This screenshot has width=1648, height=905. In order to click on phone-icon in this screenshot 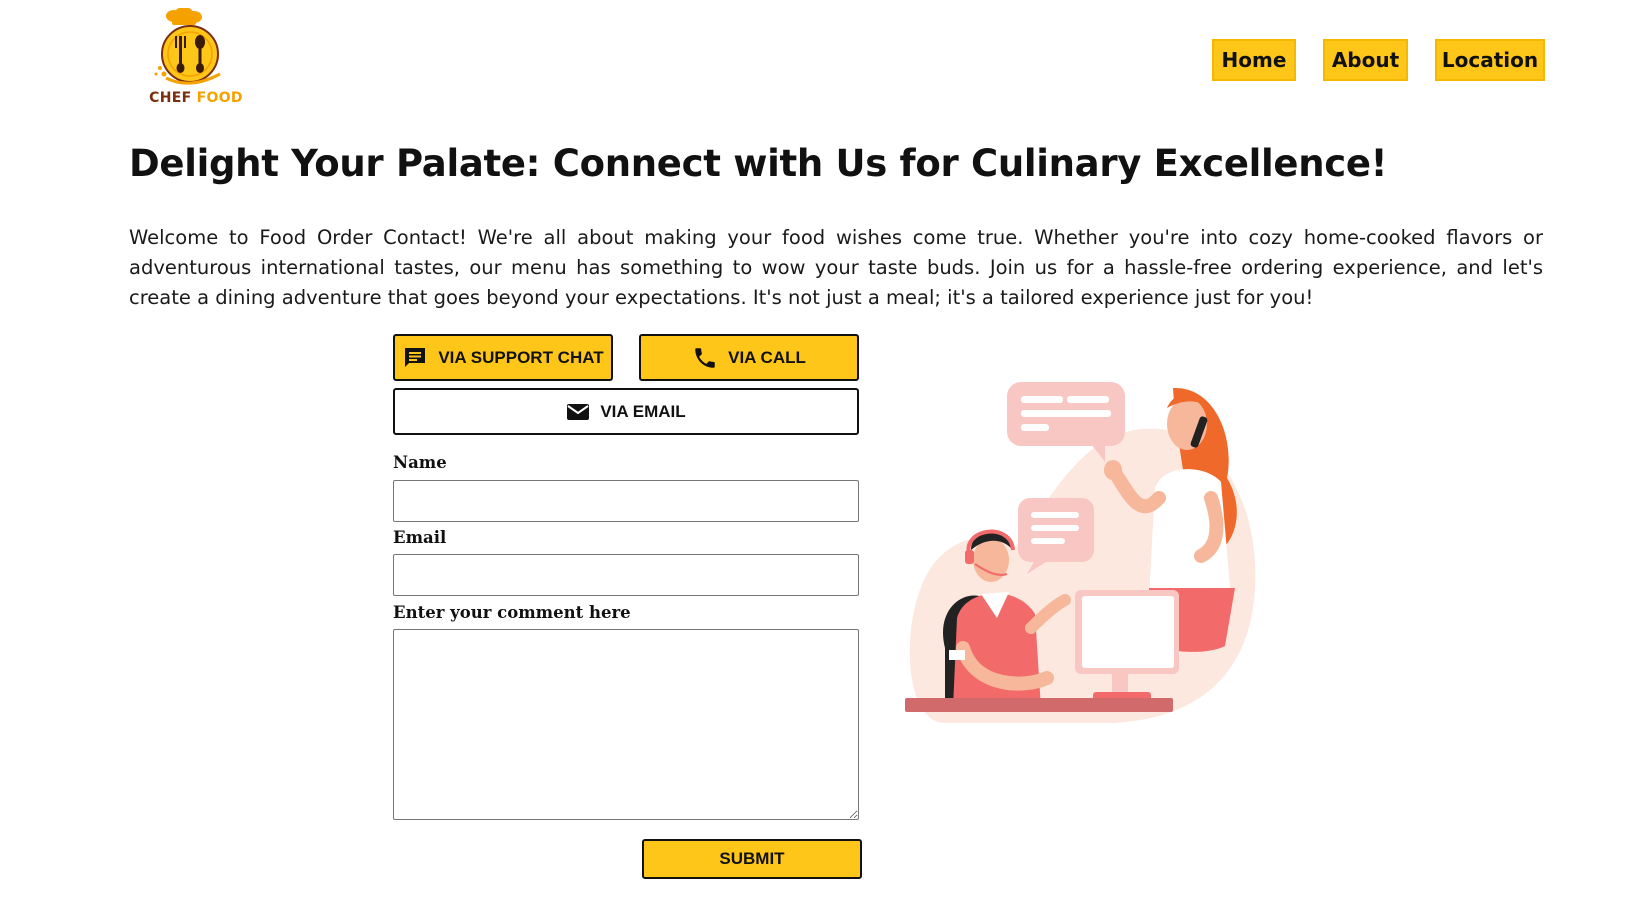, I will do `click(705, 357)`.